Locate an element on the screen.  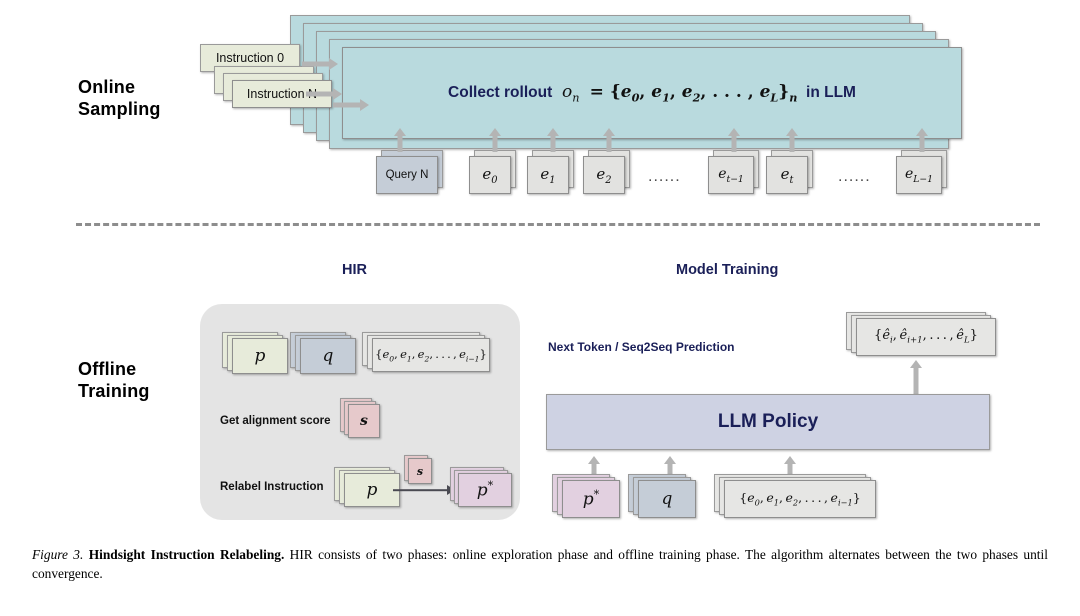
hir-p-card: p is located at coordinates (260, 356).